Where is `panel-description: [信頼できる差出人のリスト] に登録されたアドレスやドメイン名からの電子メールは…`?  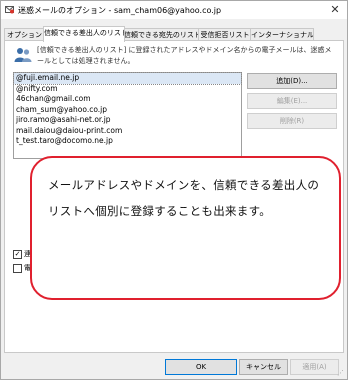 panel-description: [信頼できる差出人のリスト] に登録されたアドレスやドメイン名からの電子メールは… is located at coordinates (184, 55).